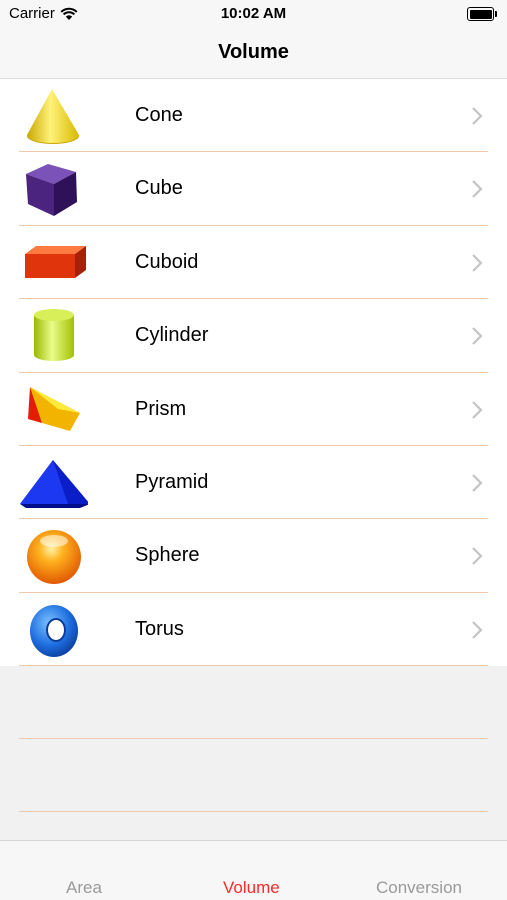 Image resolution: width=507 pixels, height=900 pixels. I want to click on pyramid-icon, so click(54, 483).